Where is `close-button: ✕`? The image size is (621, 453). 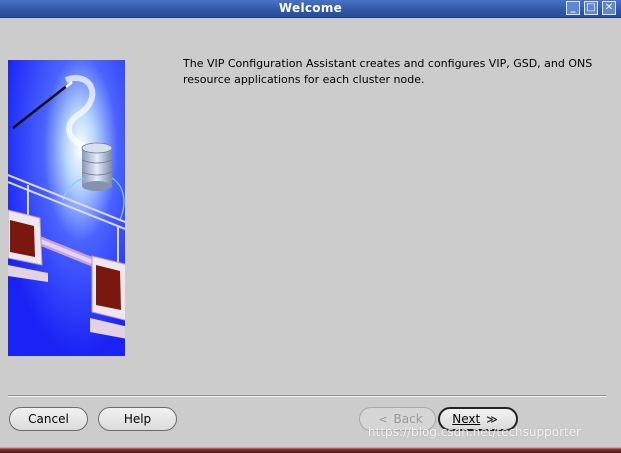
close-button: ✕ is located at coordinates (609, 8).